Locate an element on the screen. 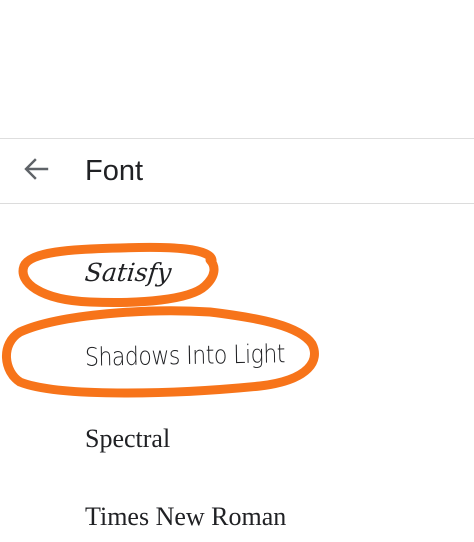 The height and width of the screenshot is (542, 474). page-title: Font is located at coordinates (114, 171).